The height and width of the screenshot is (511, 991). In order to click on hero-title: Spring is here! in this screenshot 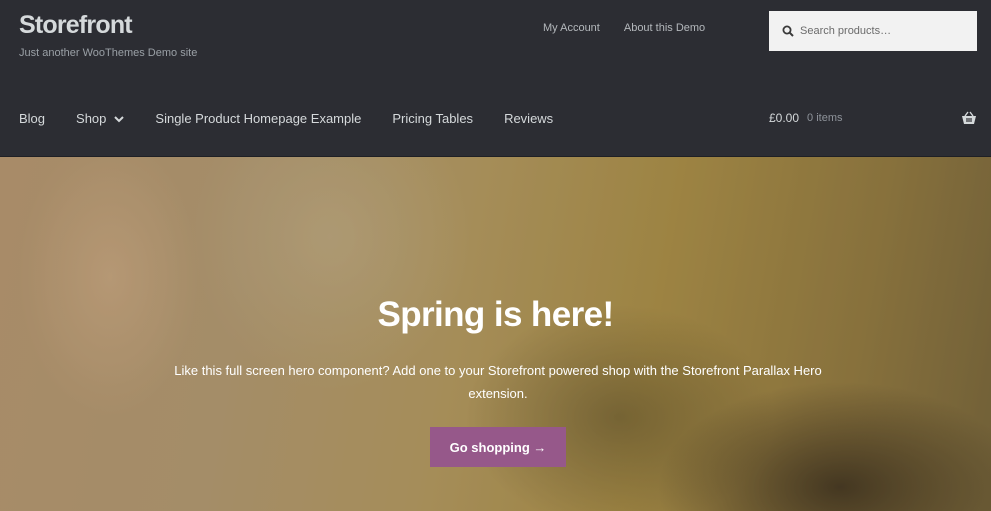, I will do `click(495, 314)`.